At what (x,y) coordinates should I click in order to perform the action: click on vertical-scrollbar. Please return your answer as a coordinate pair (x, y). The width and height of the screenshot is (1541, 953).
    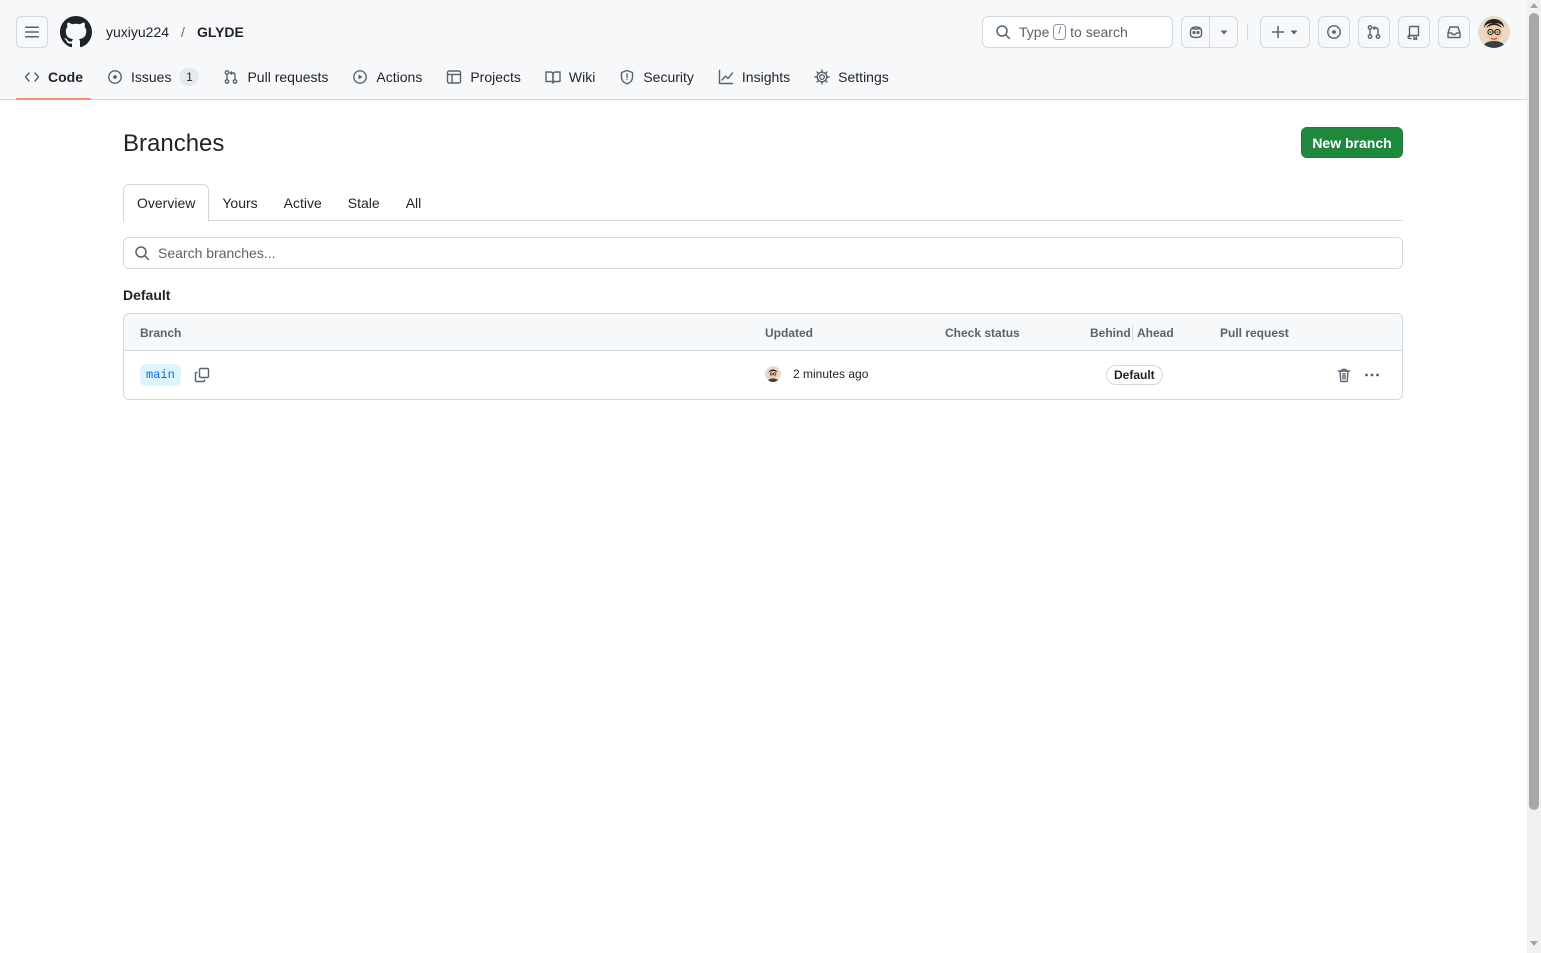
    Looking at the image, I should click on (1534, 476).